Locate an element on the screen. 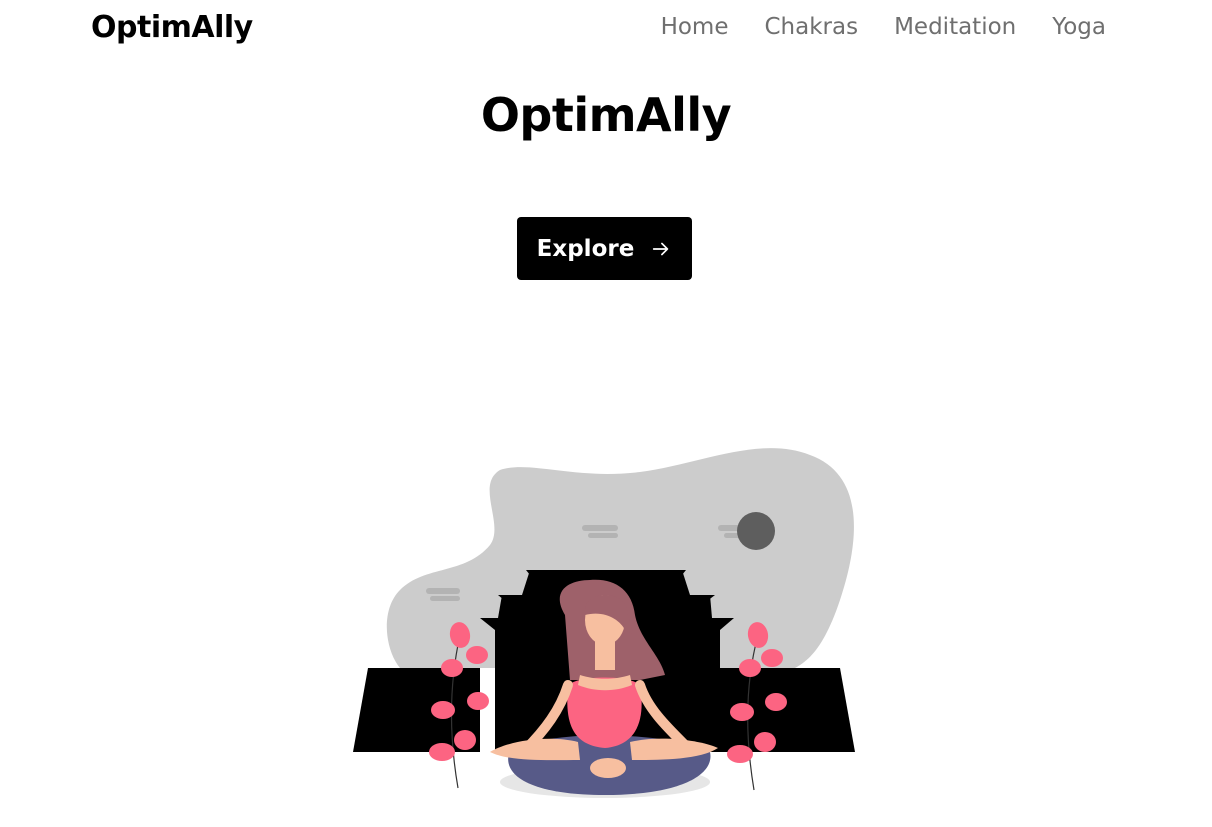  nav-link-meditation: Meditation is located at coordinates (955, 27).